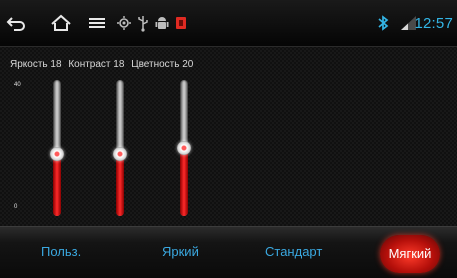  What do you see at coordinates (383, 23) in the screenshot?
I see `bluetooth-icon` at bounding box center [383, 23].